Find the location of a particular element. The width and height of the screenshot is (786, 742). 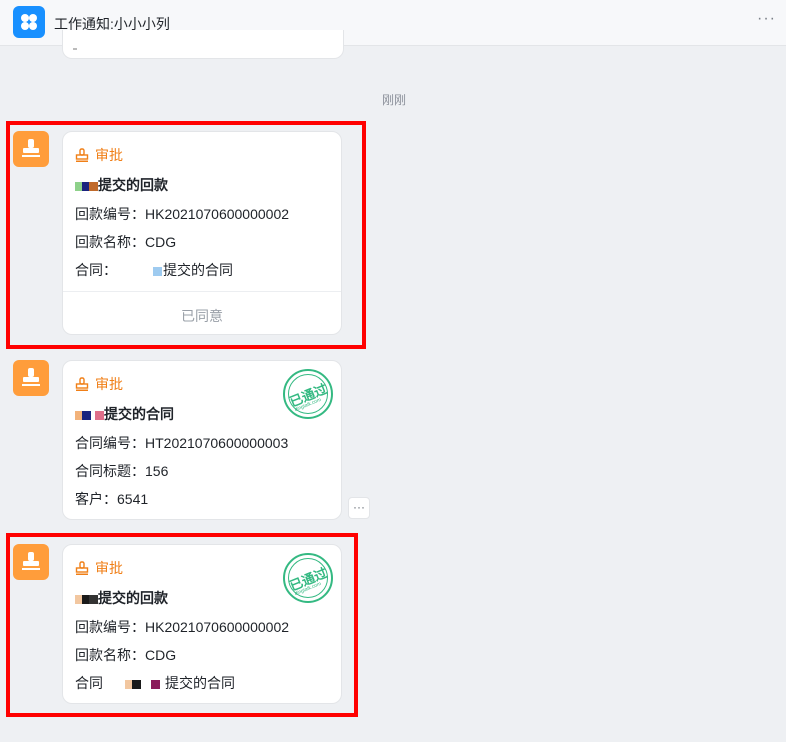

field-row: 合同编号：HT2021070600000003 is located at coordinates (182, 443).